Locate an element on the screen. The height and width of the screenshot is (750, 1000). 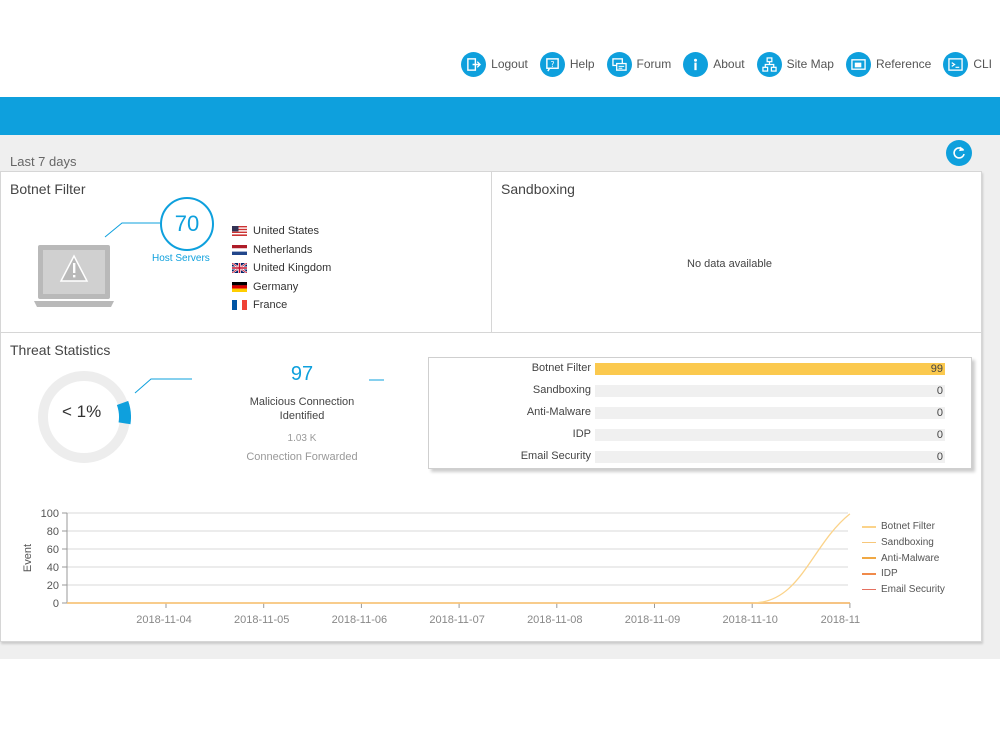
stat-name: Email Security is located at coordinates (555, 456).